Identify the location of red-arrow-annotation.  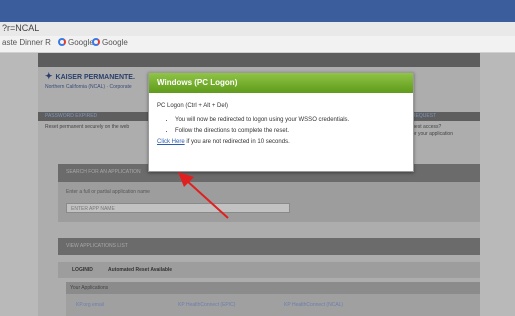
(203, 195).